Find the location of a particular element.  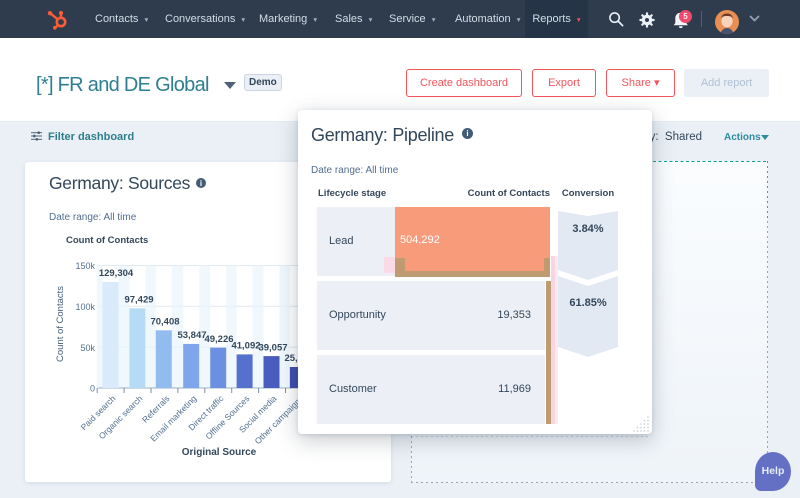

svg-text: 49,226 is located at coordinates (218, 339).